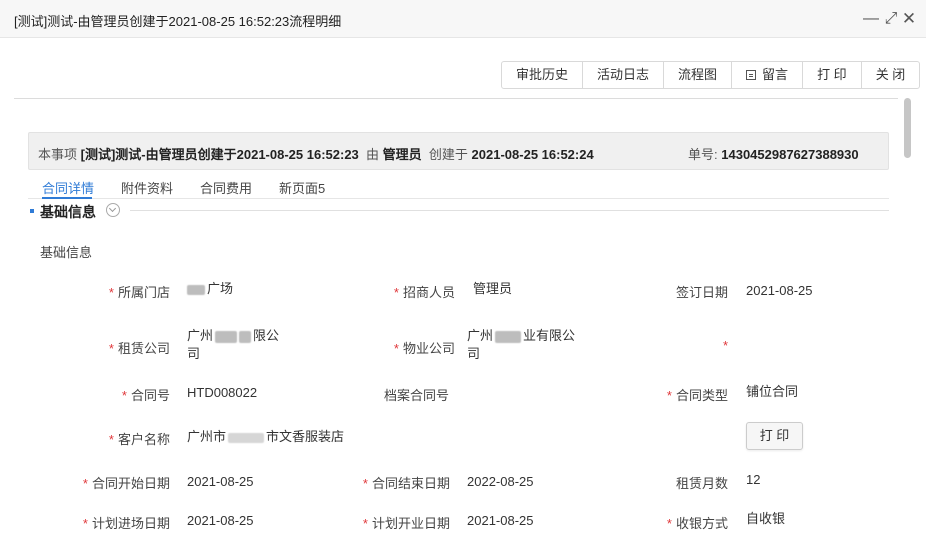 The height and width of the screenshot is (550, 926). What do you see at coordinates (909, 19) in the screenshot?
I see `close-icon: ✕` at bounding box center [909, 19].